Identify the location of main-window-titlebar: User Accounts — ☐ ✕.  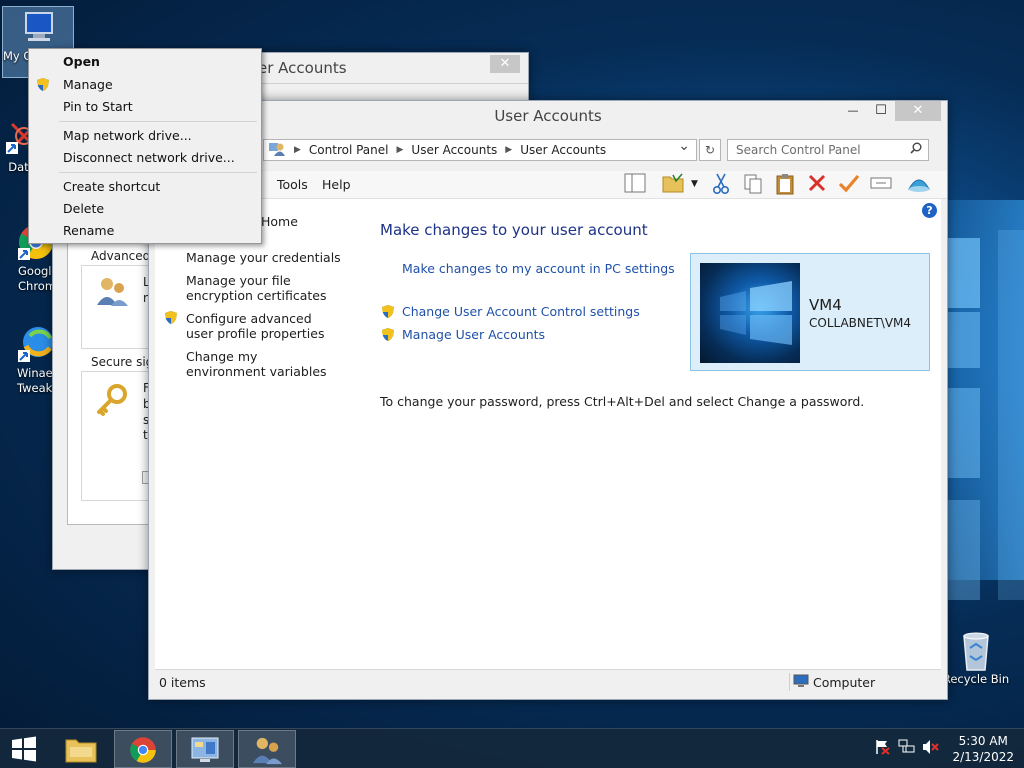
(548, 116).